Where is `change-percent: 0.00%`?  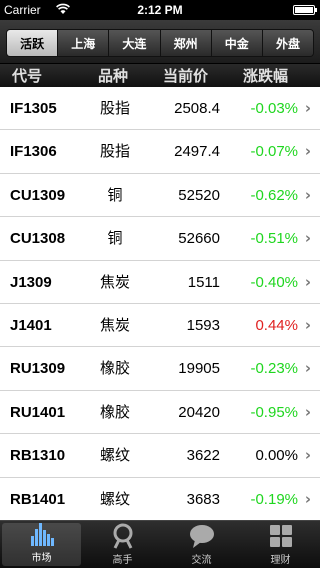 change-percent: 0.00% is located at coordinates (276, 456).